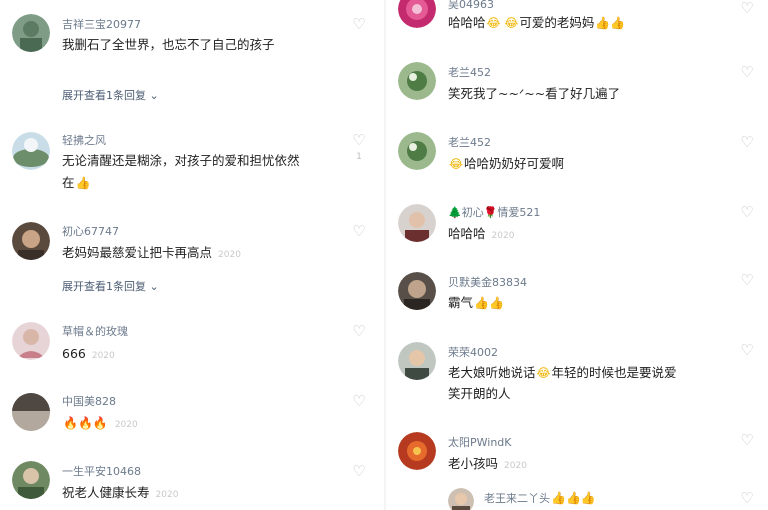 This screenshot has height=510, width=768. Describe the element at coordinates (557, 22) in the screenshot. I see `comment-body-cont: 可爱的老妈妈` at that location.